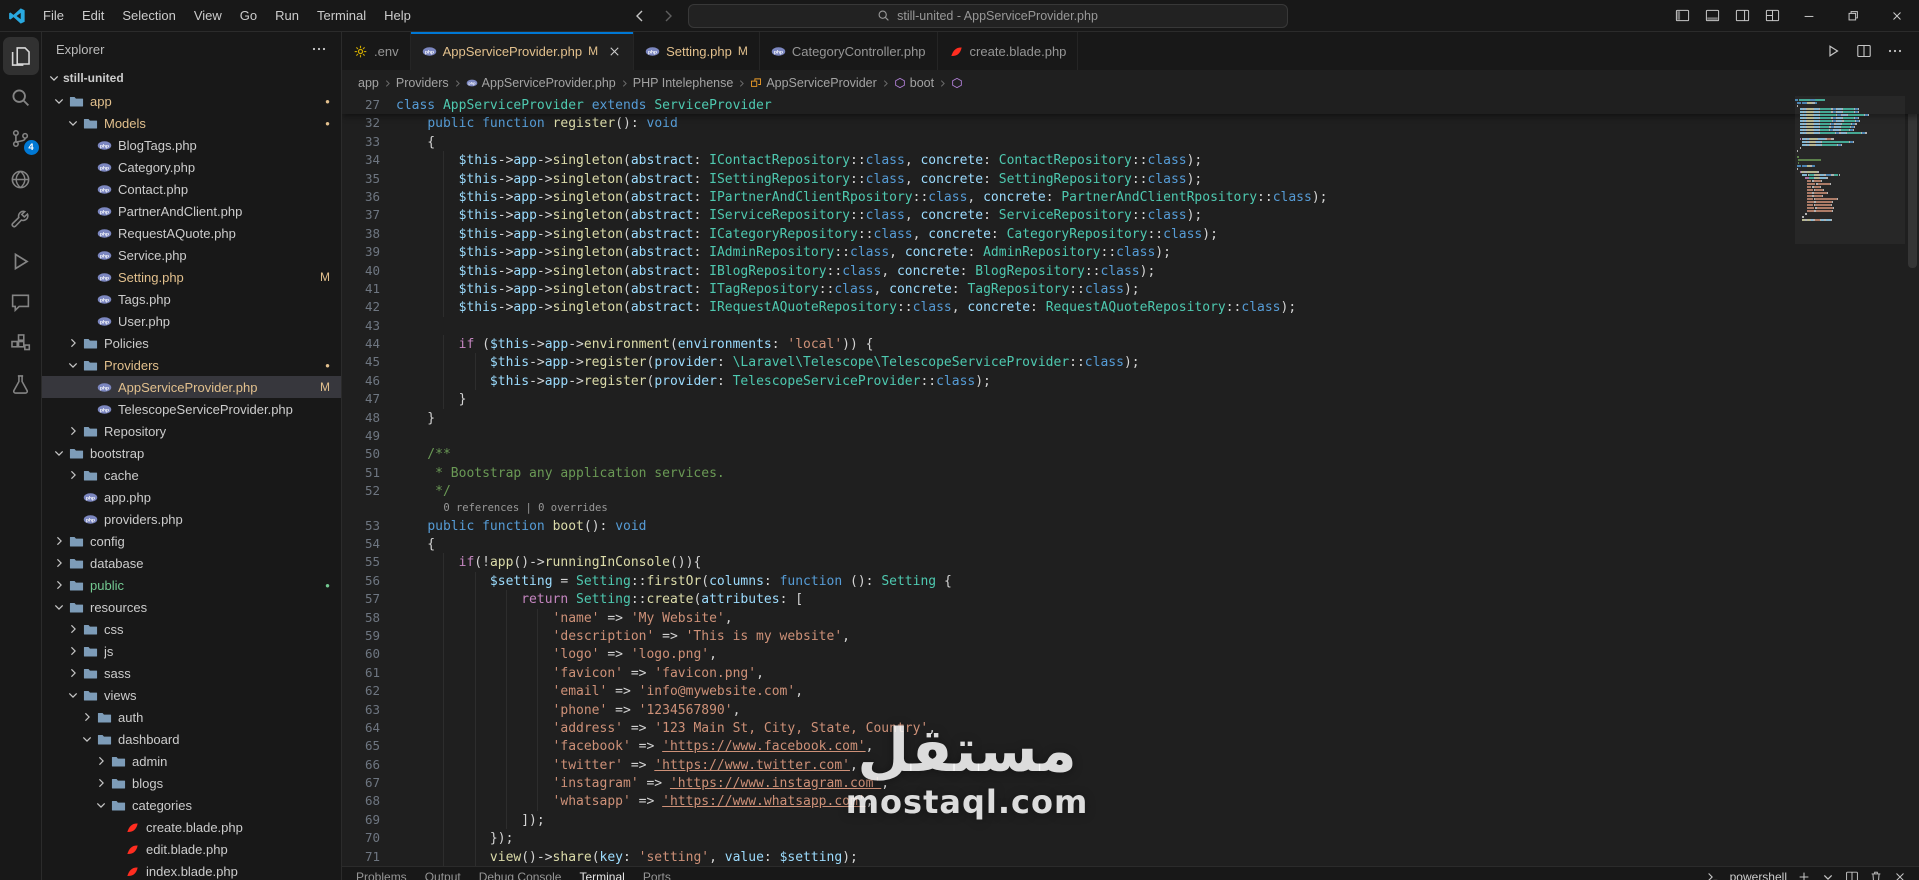 This screenshot has width=1919, height=880. What do you see at coordinates (191, 321) in the screenshot?
I see `tree-item-User.php: php User.php` at bounding box center [191, 321].